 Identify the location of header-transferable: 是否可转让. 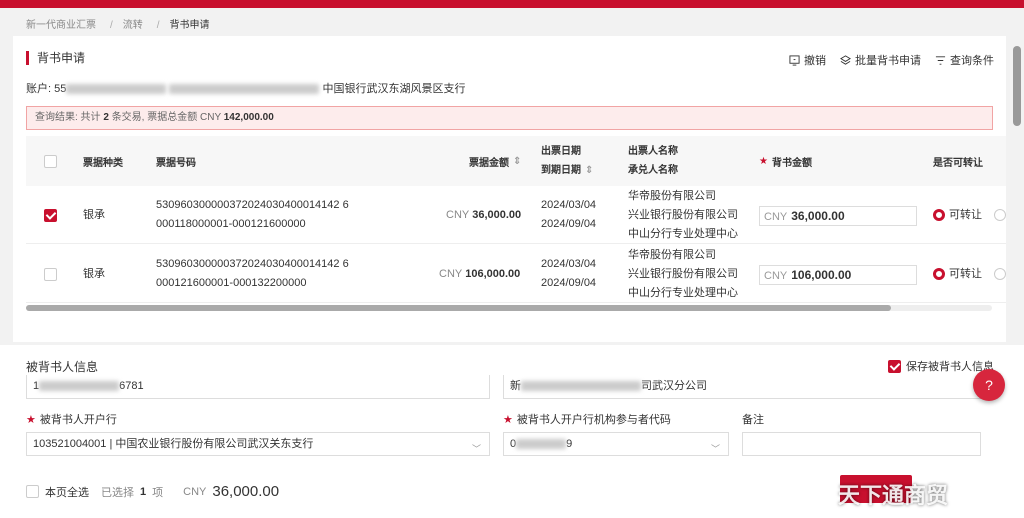
(958, 163).